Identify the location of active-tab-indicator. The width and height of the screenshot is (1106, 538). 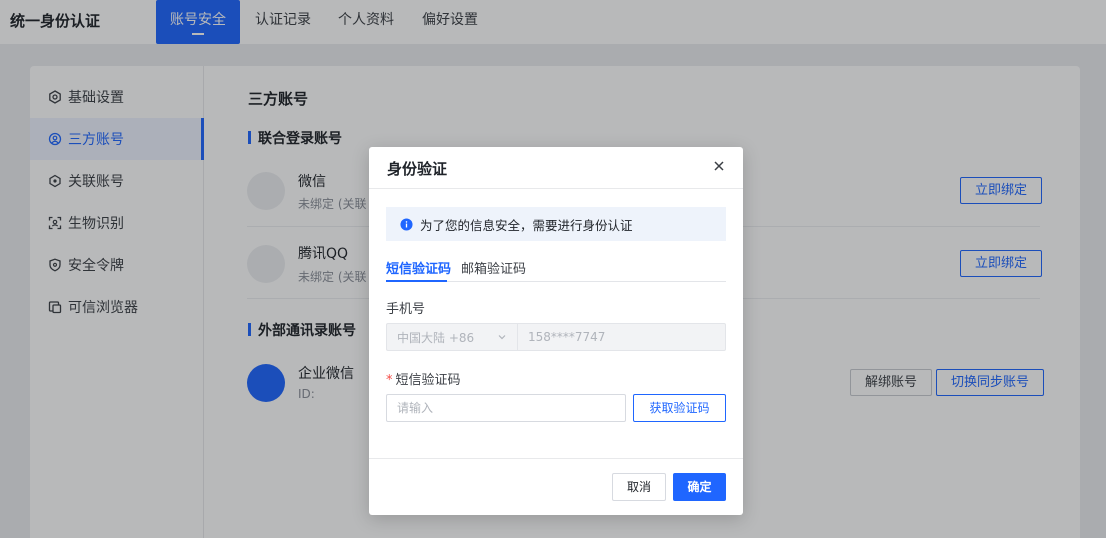
(416, 281).